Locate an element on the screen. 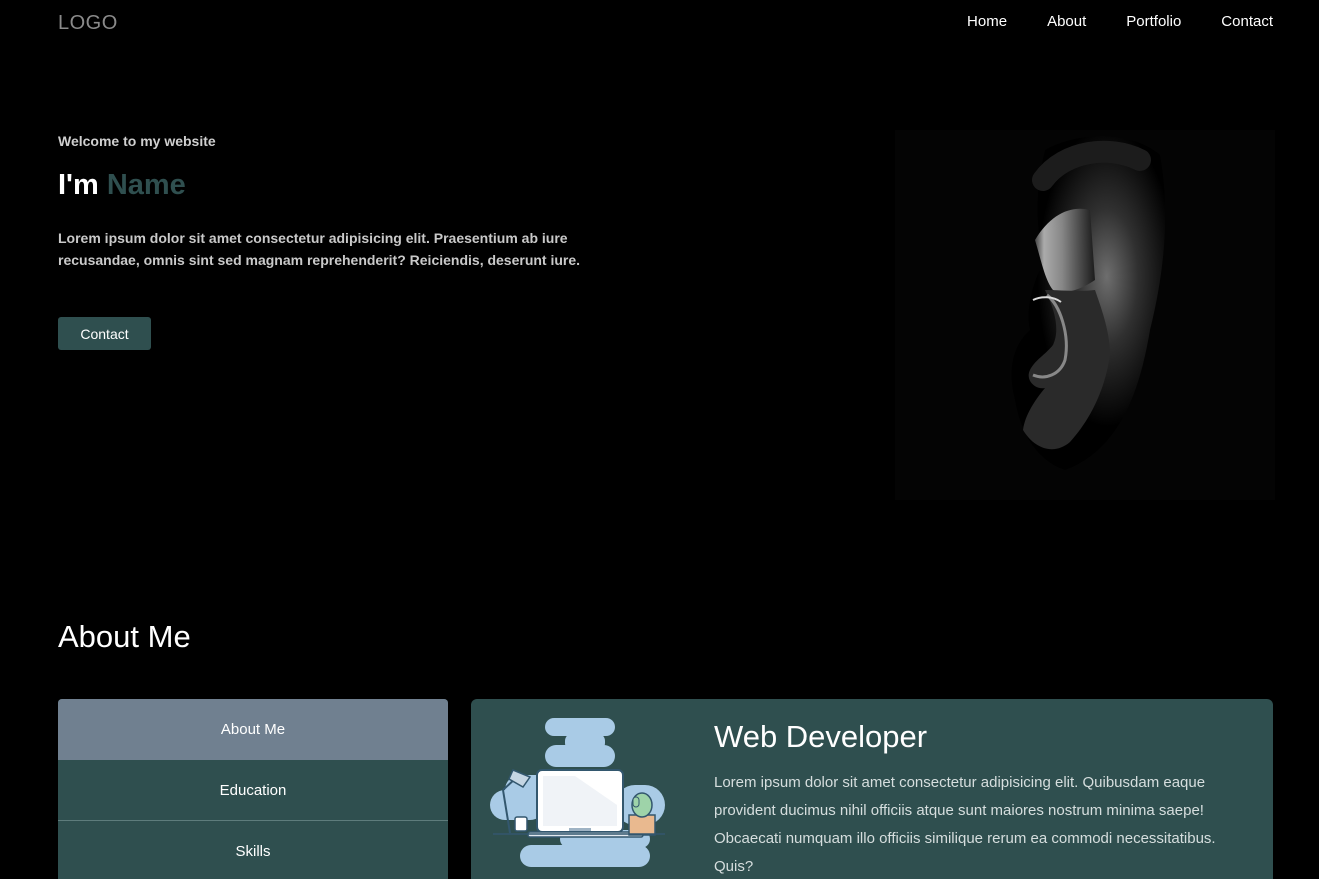 Image resolution: width=1319 pixels, height=879 pixels. tab-about-me: About Me is located at coordinates (253, 729).